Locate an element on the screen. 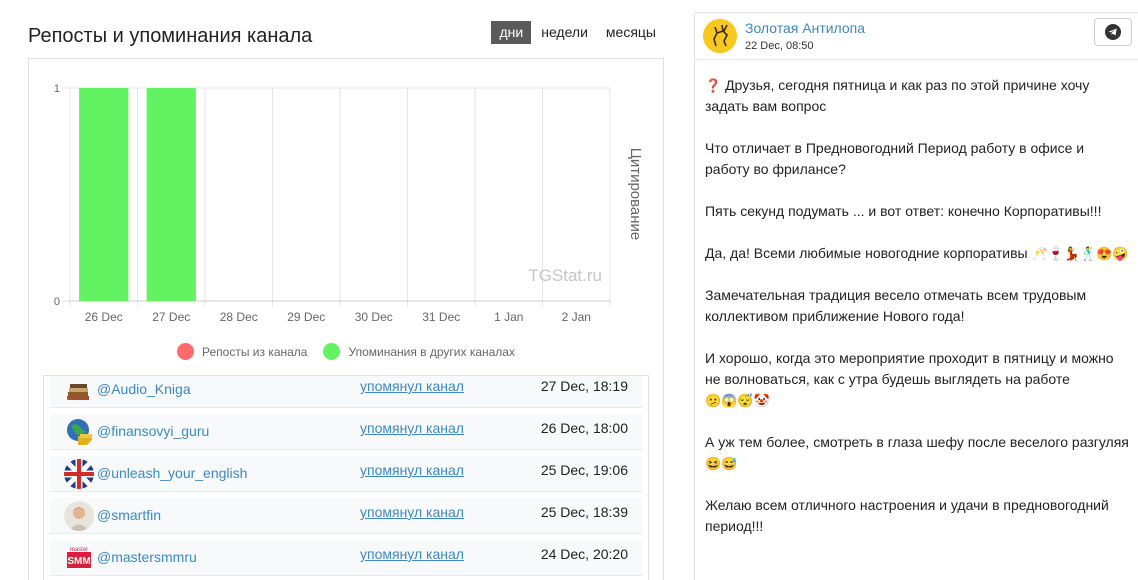  legend-item-reposts: Репосты из канала is located at coordinates (242, 351).